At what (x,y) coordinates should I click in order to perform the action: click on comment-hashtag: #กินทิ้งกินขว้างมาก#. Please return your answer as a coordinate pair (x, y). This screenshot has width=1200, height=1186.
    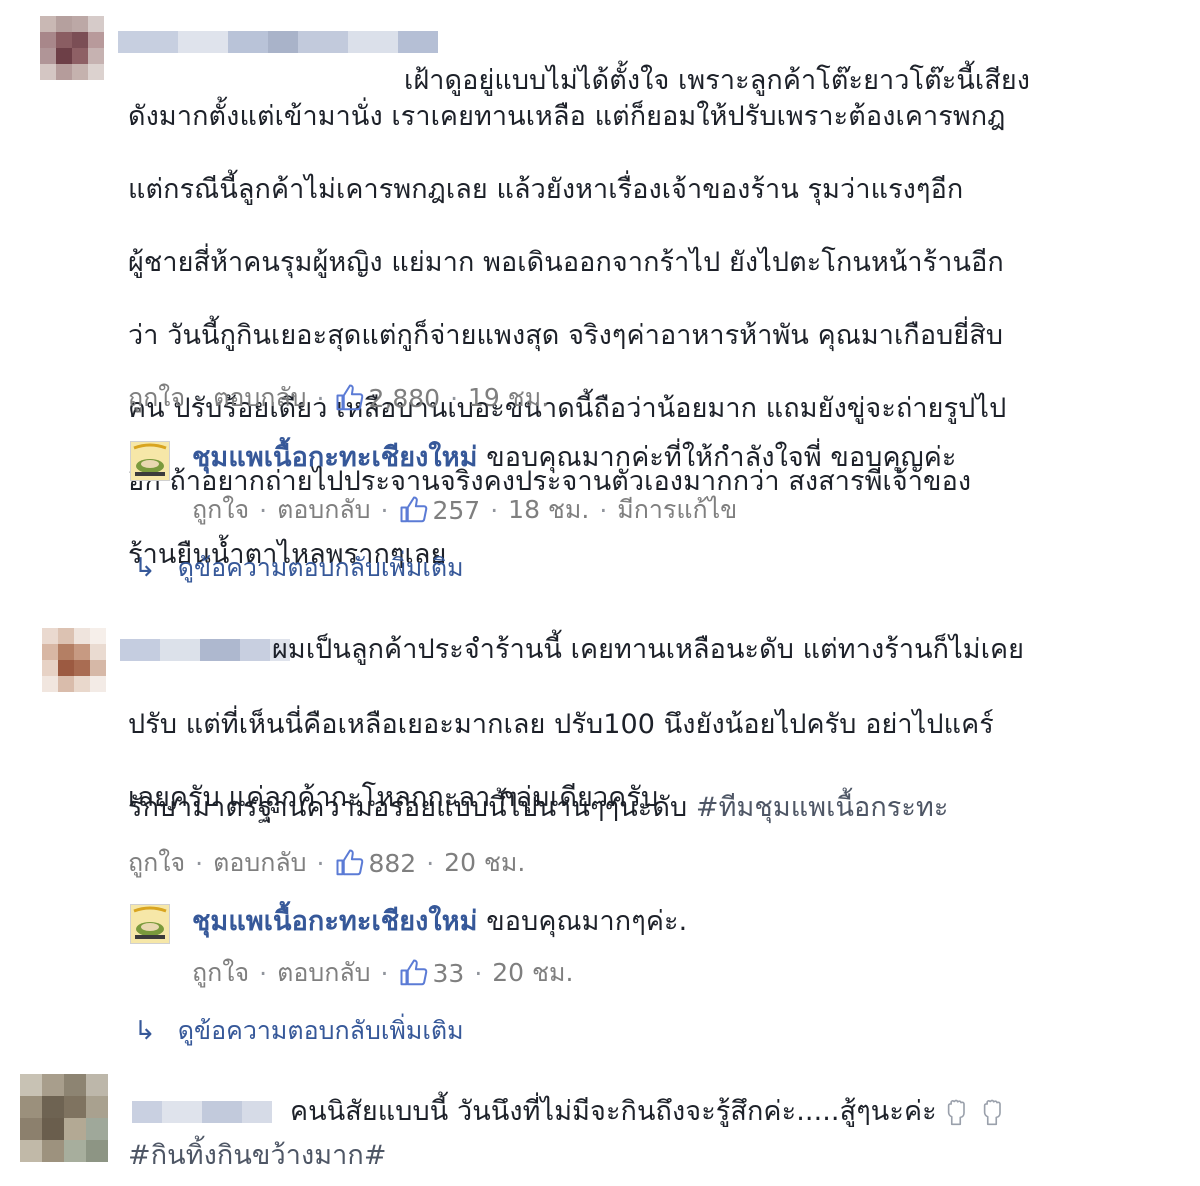
    Looking at the image, I should click on (648, 1156).